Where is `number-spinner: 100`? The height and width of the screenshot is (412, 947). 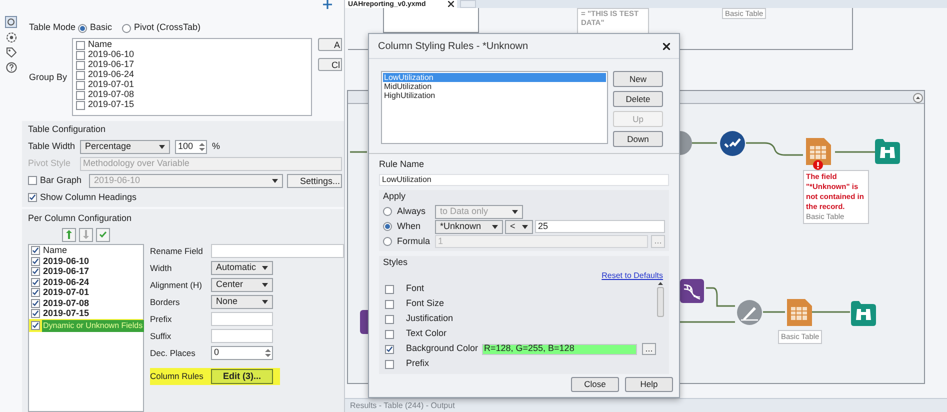
number-spinner: 100 is located at coordinates (191, 147).